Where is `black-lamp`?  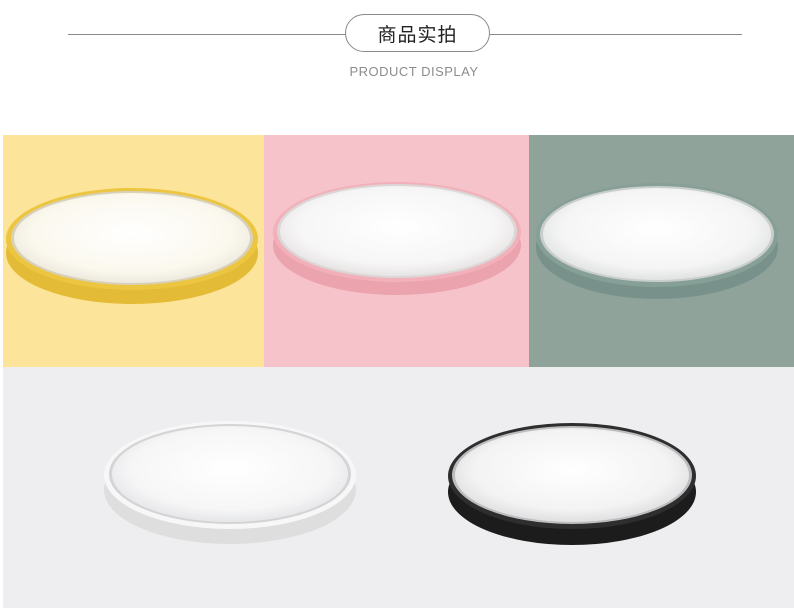 black-lamp is located at coordinates (572, 484).